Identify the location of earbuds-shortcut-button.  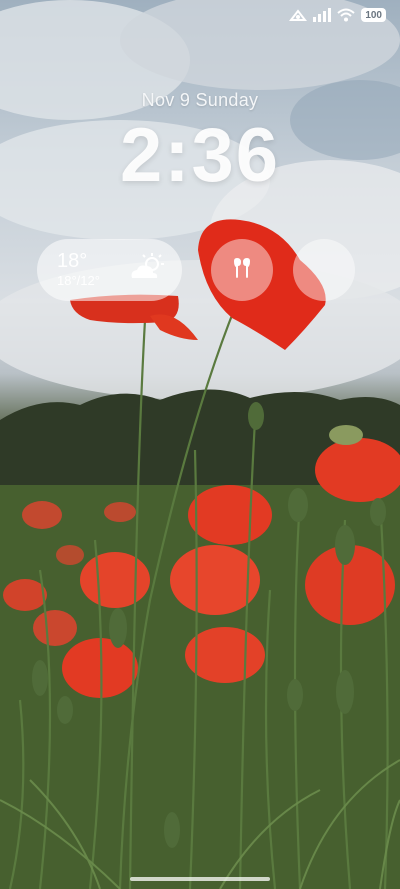
(242, 270).